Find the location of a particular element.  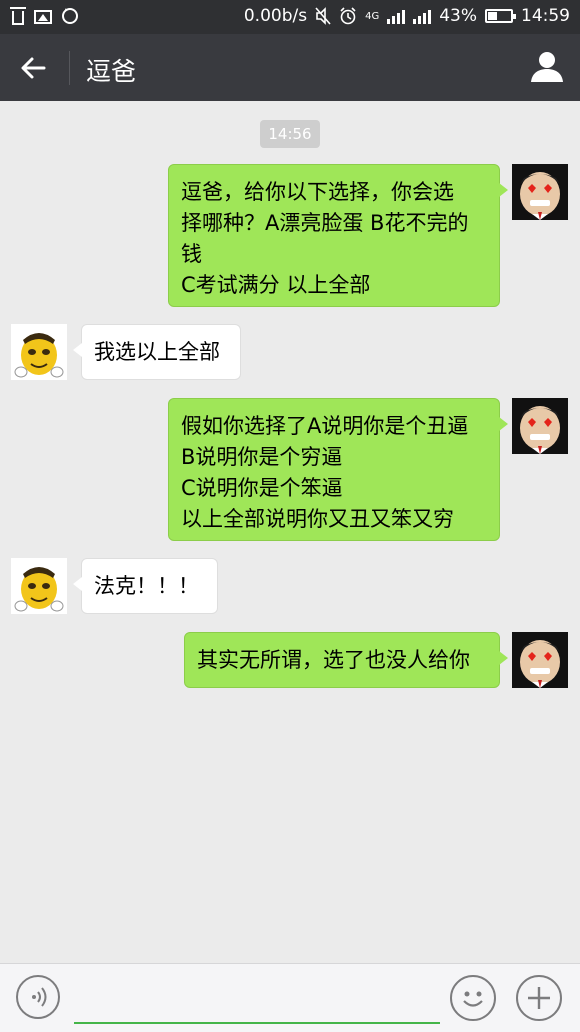

message-line: C说明你是个笨逼 is located at coordinates (262, 488).